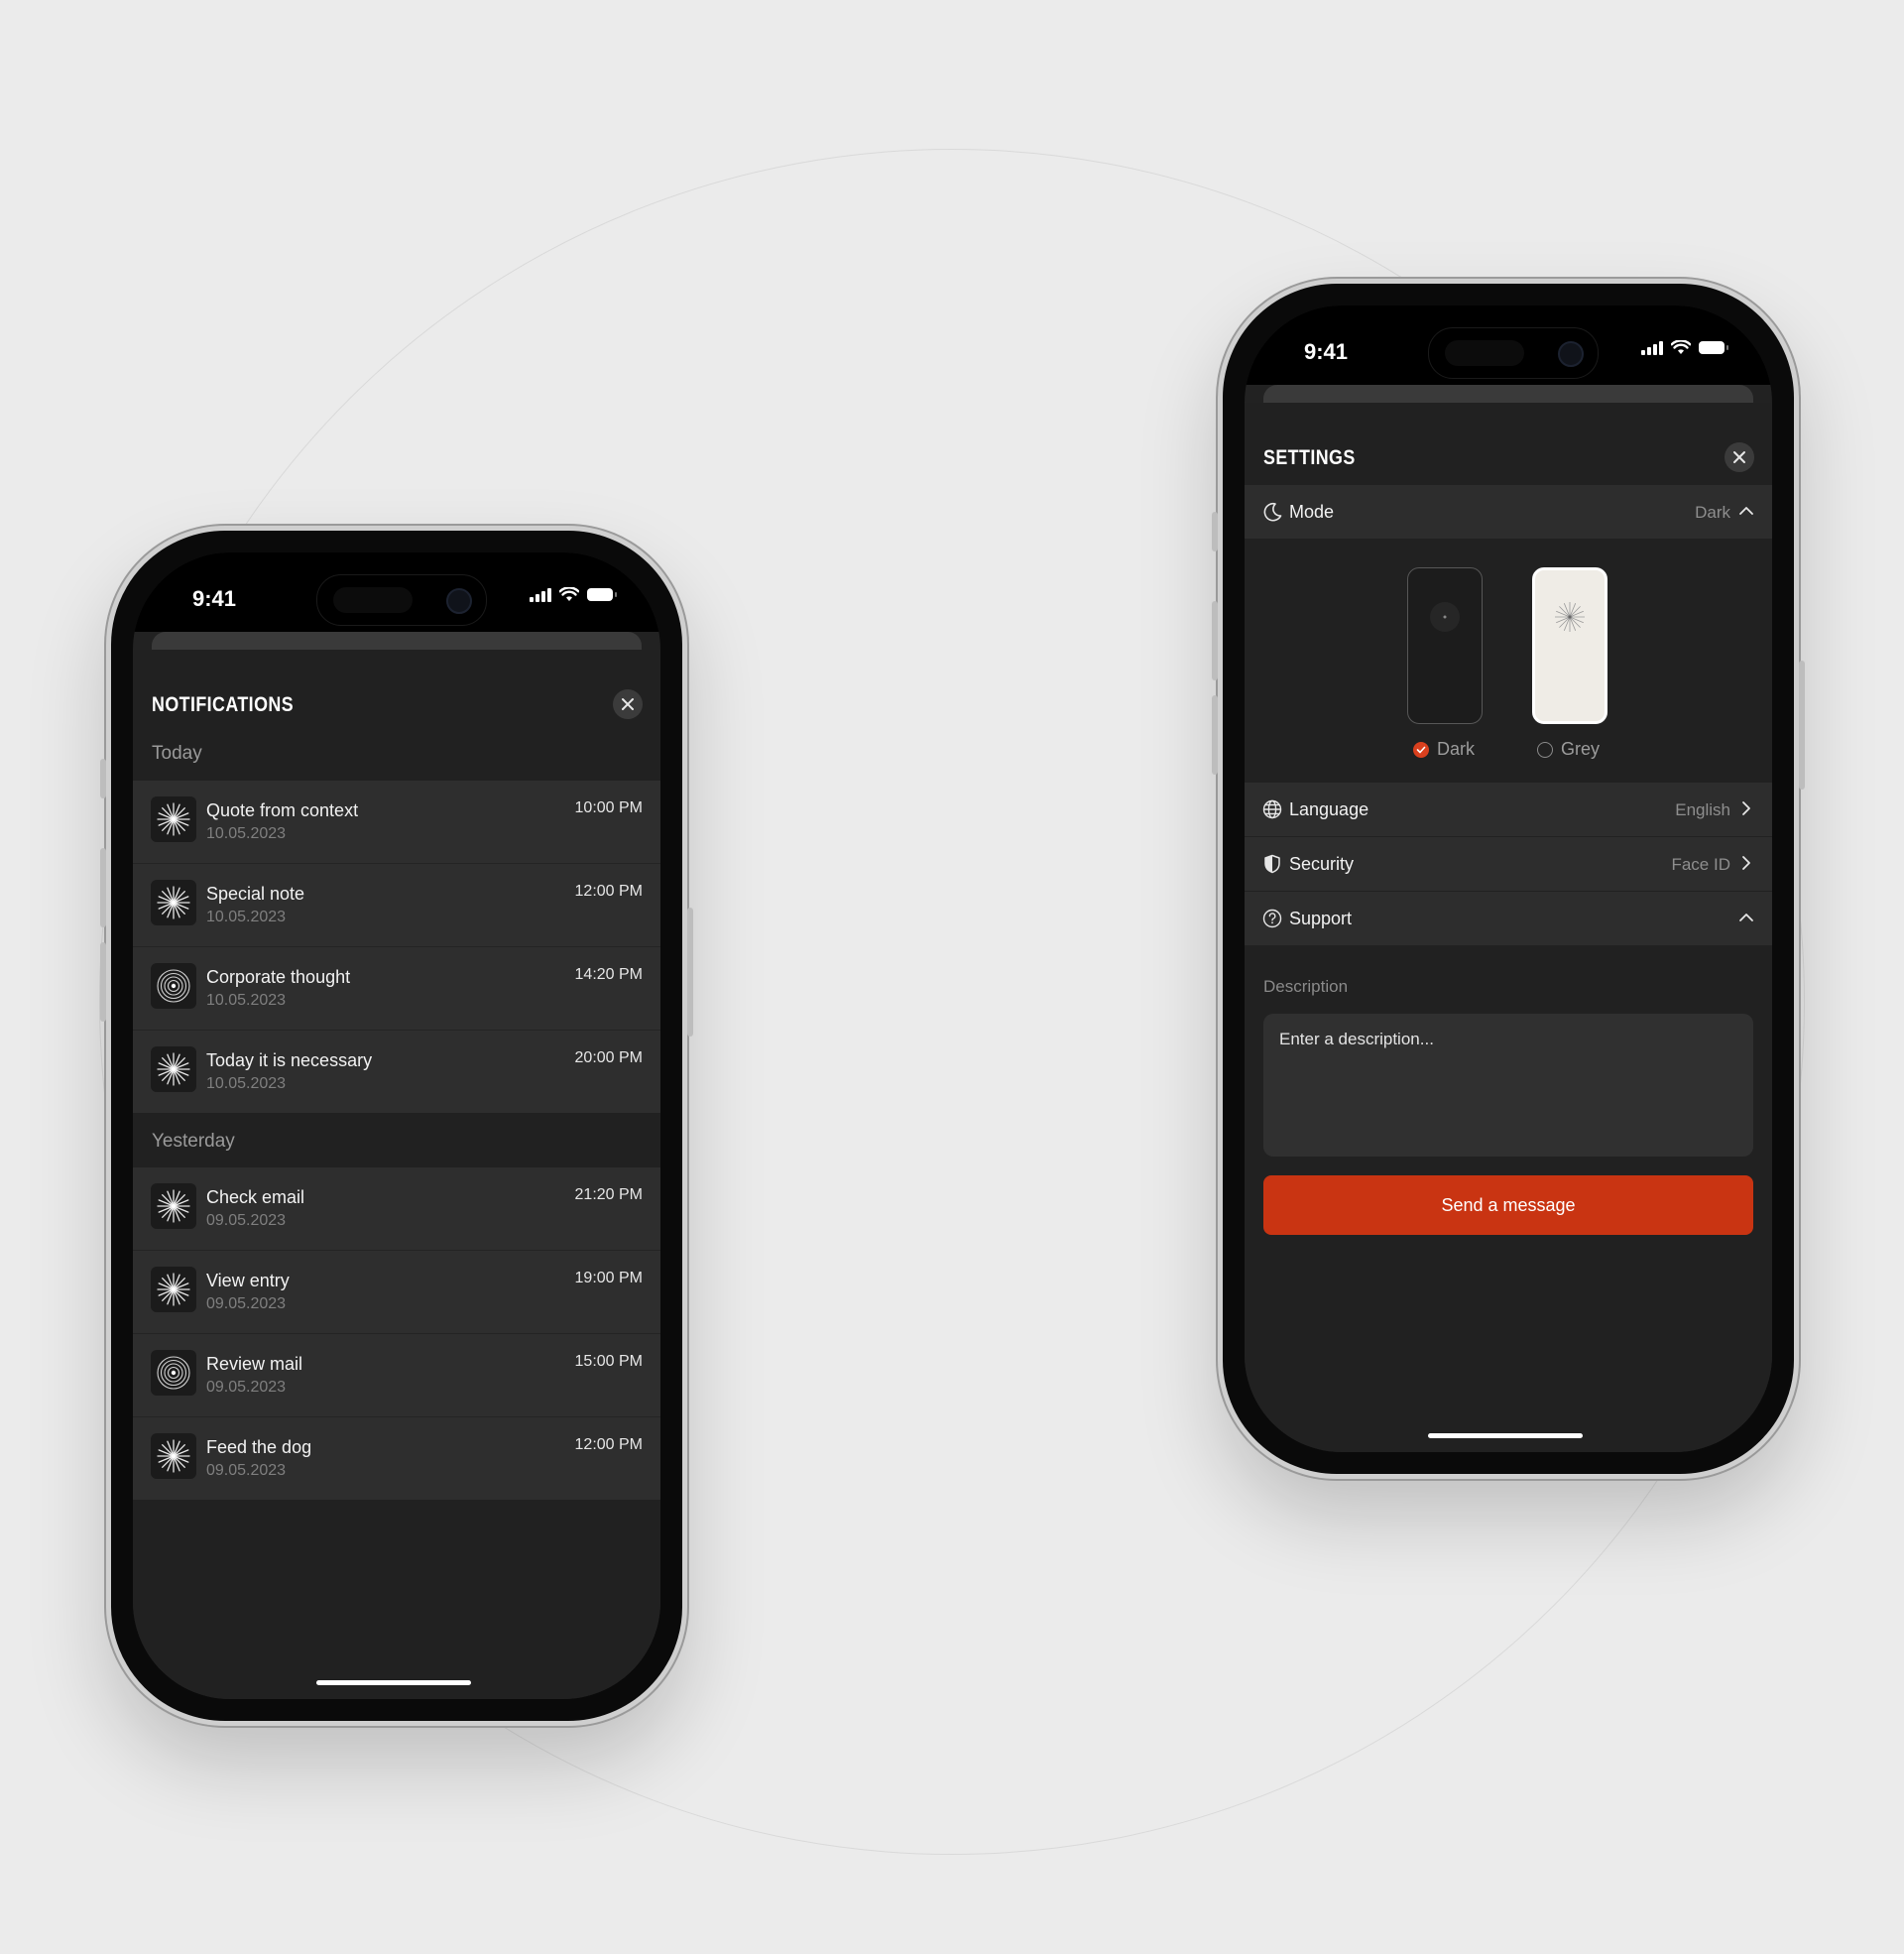  Describe the element at coordinates (396, 989) in the screenshot. I see `notification-item: Corporate thought 10.05.2023 14:20 PM` at that location.